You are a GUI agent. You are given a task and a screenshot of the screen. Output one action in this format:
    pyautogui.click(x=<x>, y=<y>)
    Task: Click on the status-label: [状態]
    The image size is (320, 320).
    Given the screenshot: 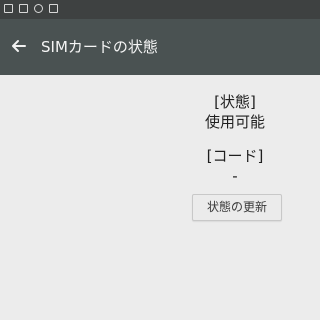 What is the action you would take?
    pyautogui.click(x=235, y=102)
    